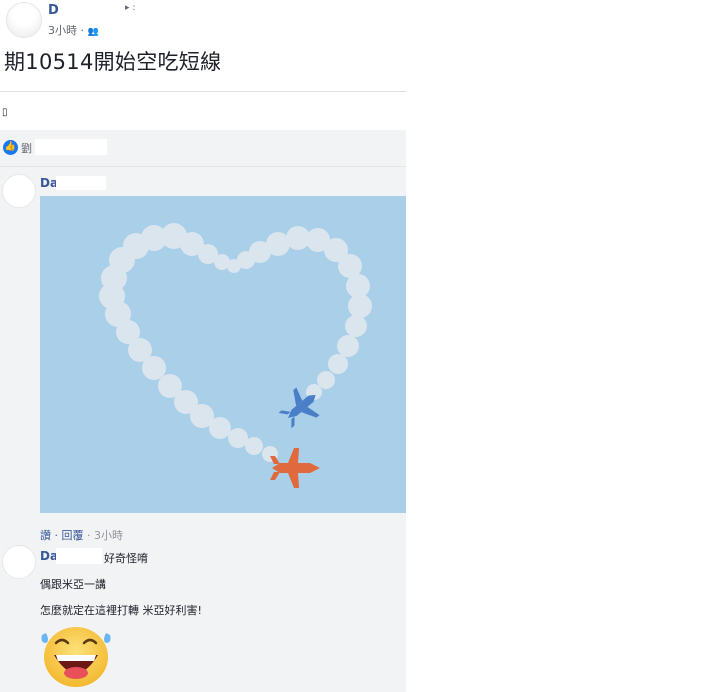 The height and width of the screenshot is (692, 720). I want to click on like-link: 讚, so click(45, 535).